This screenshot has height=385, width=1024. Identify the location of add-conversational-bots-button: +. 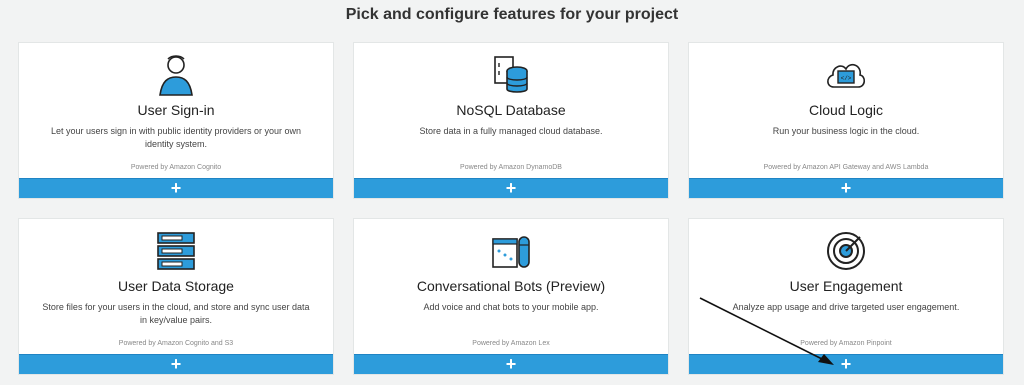
(511, 364).